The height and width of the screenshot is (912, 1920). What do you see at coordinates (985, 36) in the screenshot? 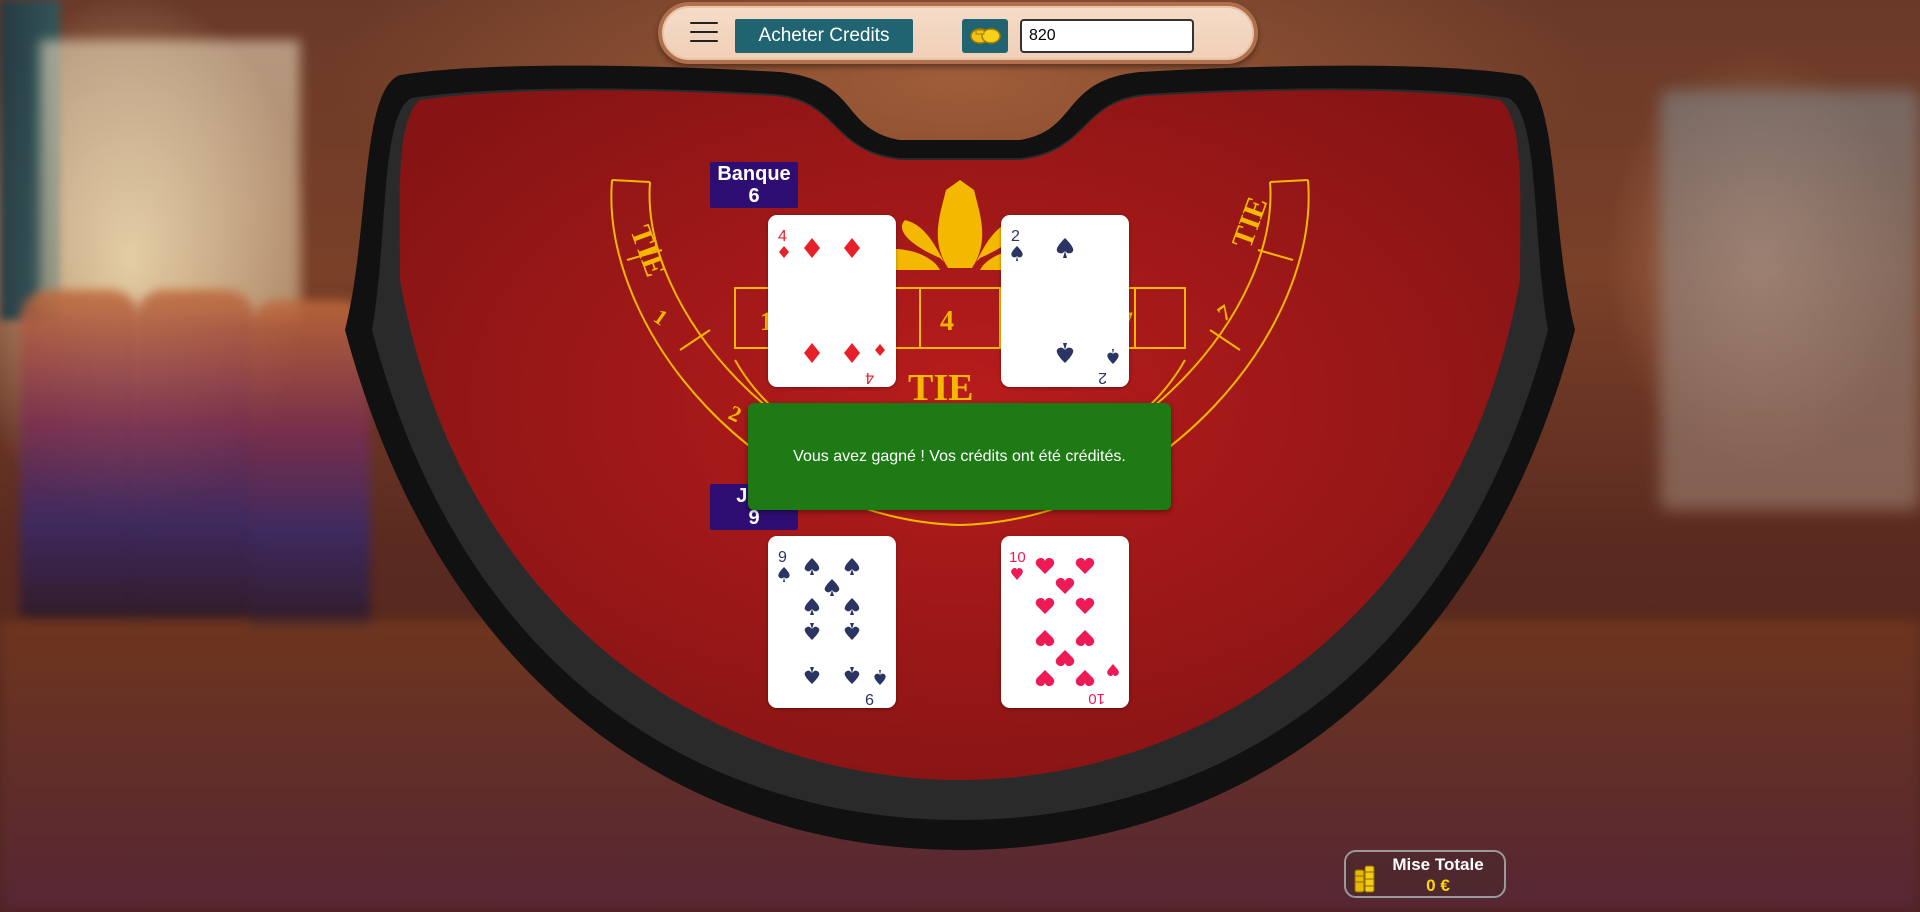
I see `coins-icon` at bounding box center [985, 36].